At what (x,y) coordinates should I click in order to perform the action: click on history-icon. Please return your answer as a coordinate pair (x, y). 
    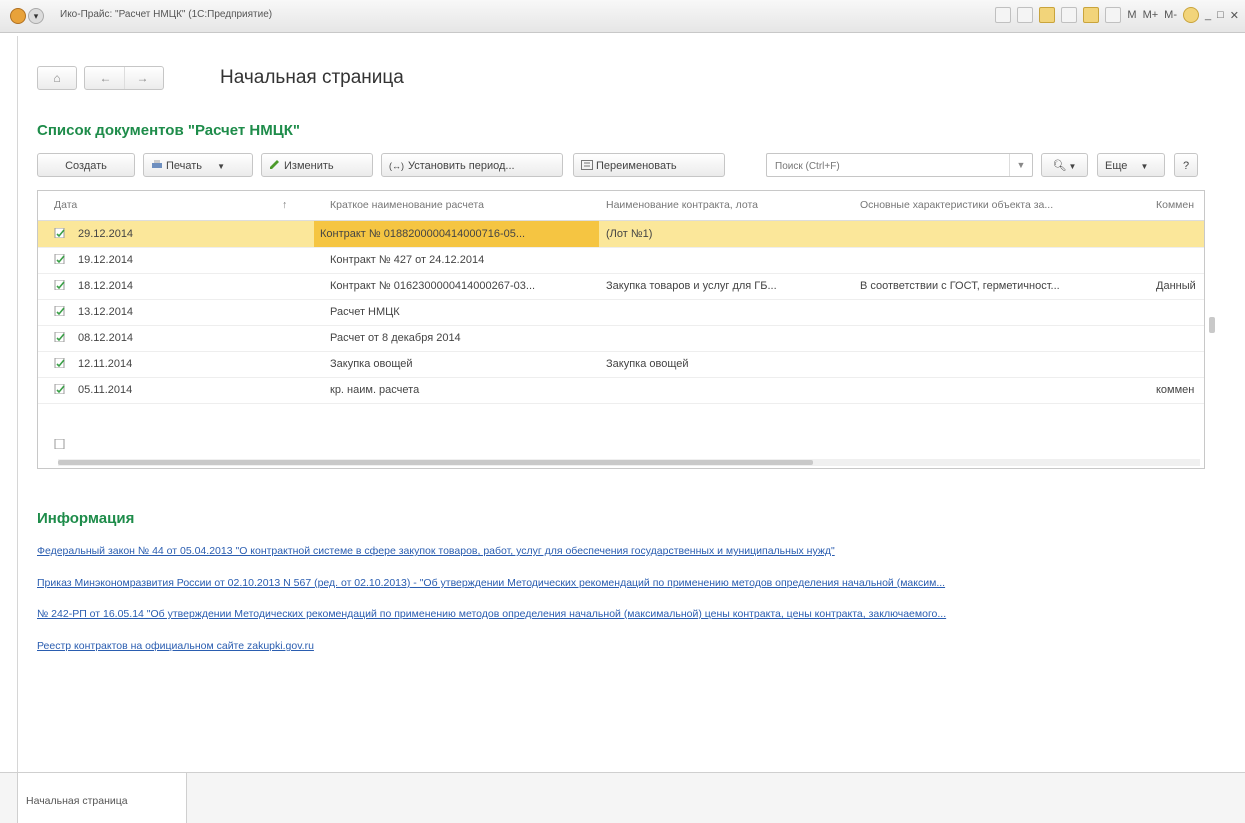
    Looking at the image, I should click on (1069, 15).